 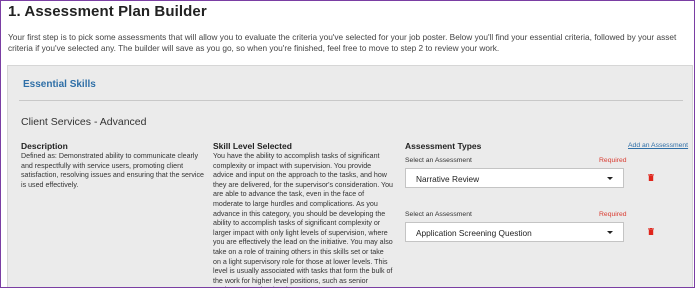 I want to click on skill-name: Client Services - Advanced, so click(x=84, y=122).